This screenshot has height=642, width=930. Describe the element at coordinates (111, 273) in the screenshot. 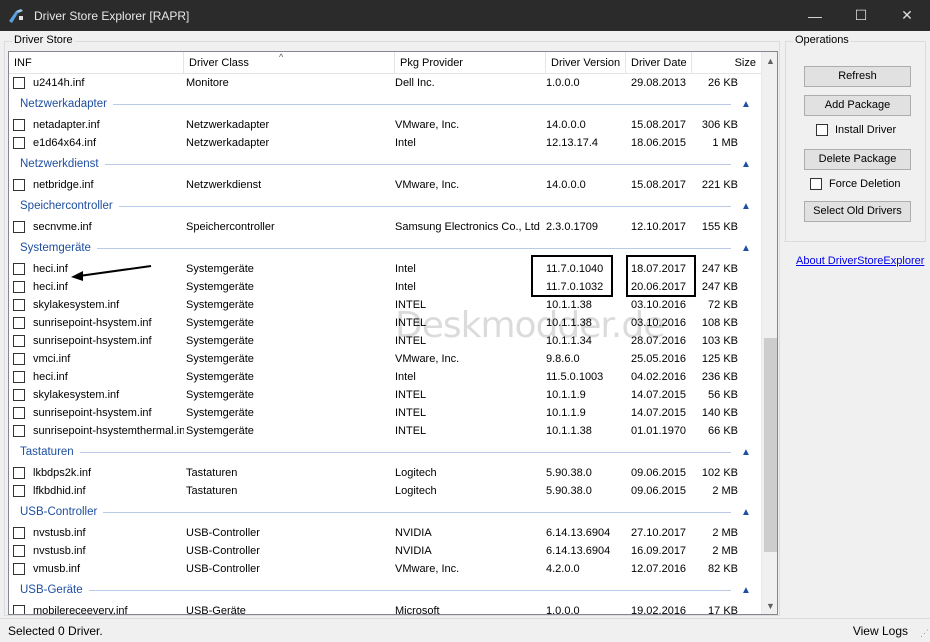

I see `annotation-arrow-icon` at that location.